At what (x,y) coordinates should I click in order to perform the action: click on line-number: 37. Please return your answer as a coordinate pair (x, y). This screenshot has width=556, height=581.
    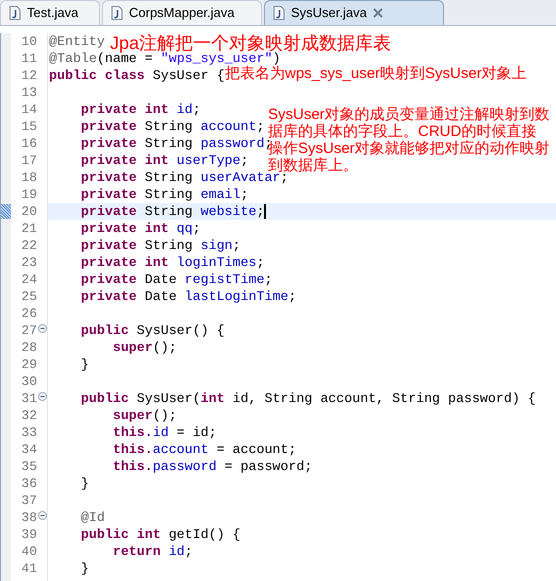
    Looking at the image, I should click on (28, 501).